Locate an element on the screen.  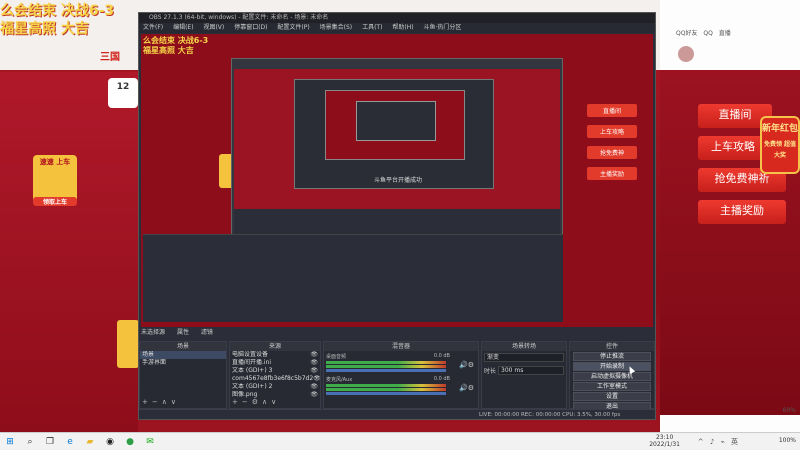
menu-scene-collection: 场景集合(S) is located at coordinates (336, 27).